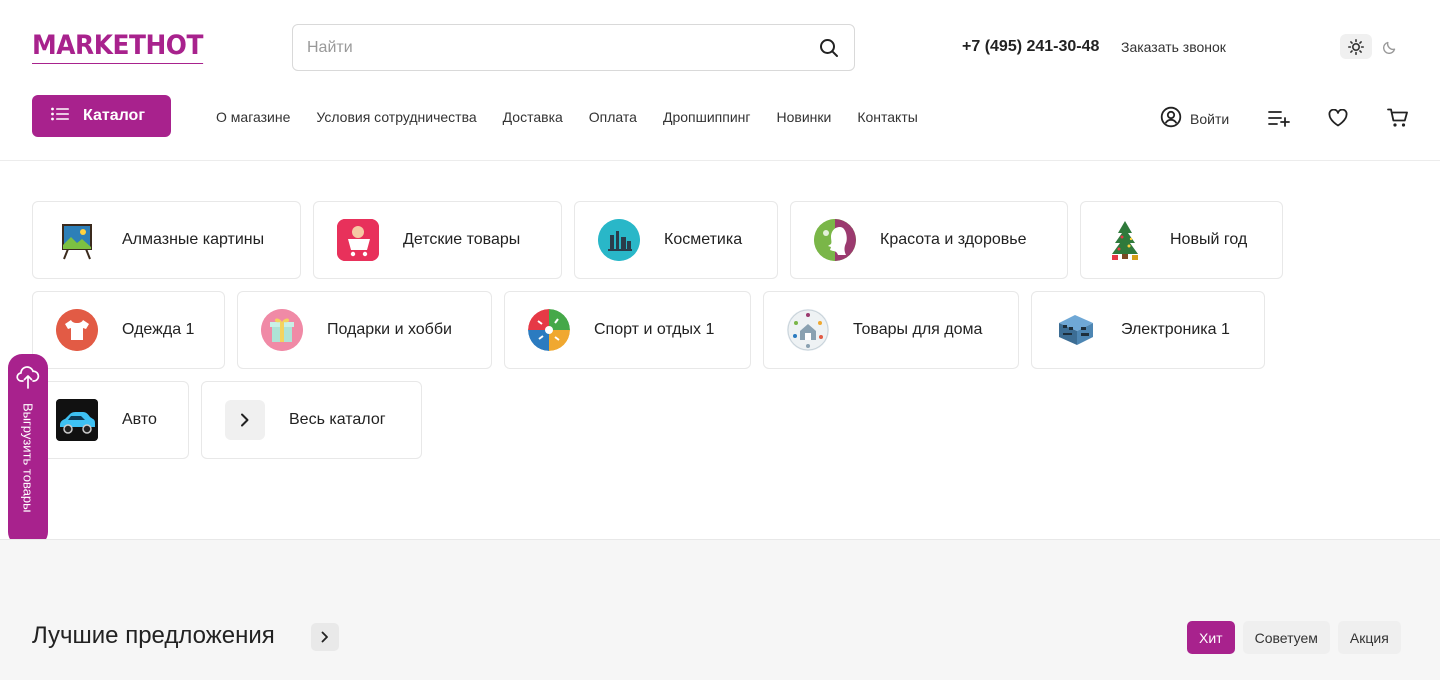  Describe the element at coordinates (1173, 47) in the screenshot. I see `callback-link: Заказать звонок` at that location.